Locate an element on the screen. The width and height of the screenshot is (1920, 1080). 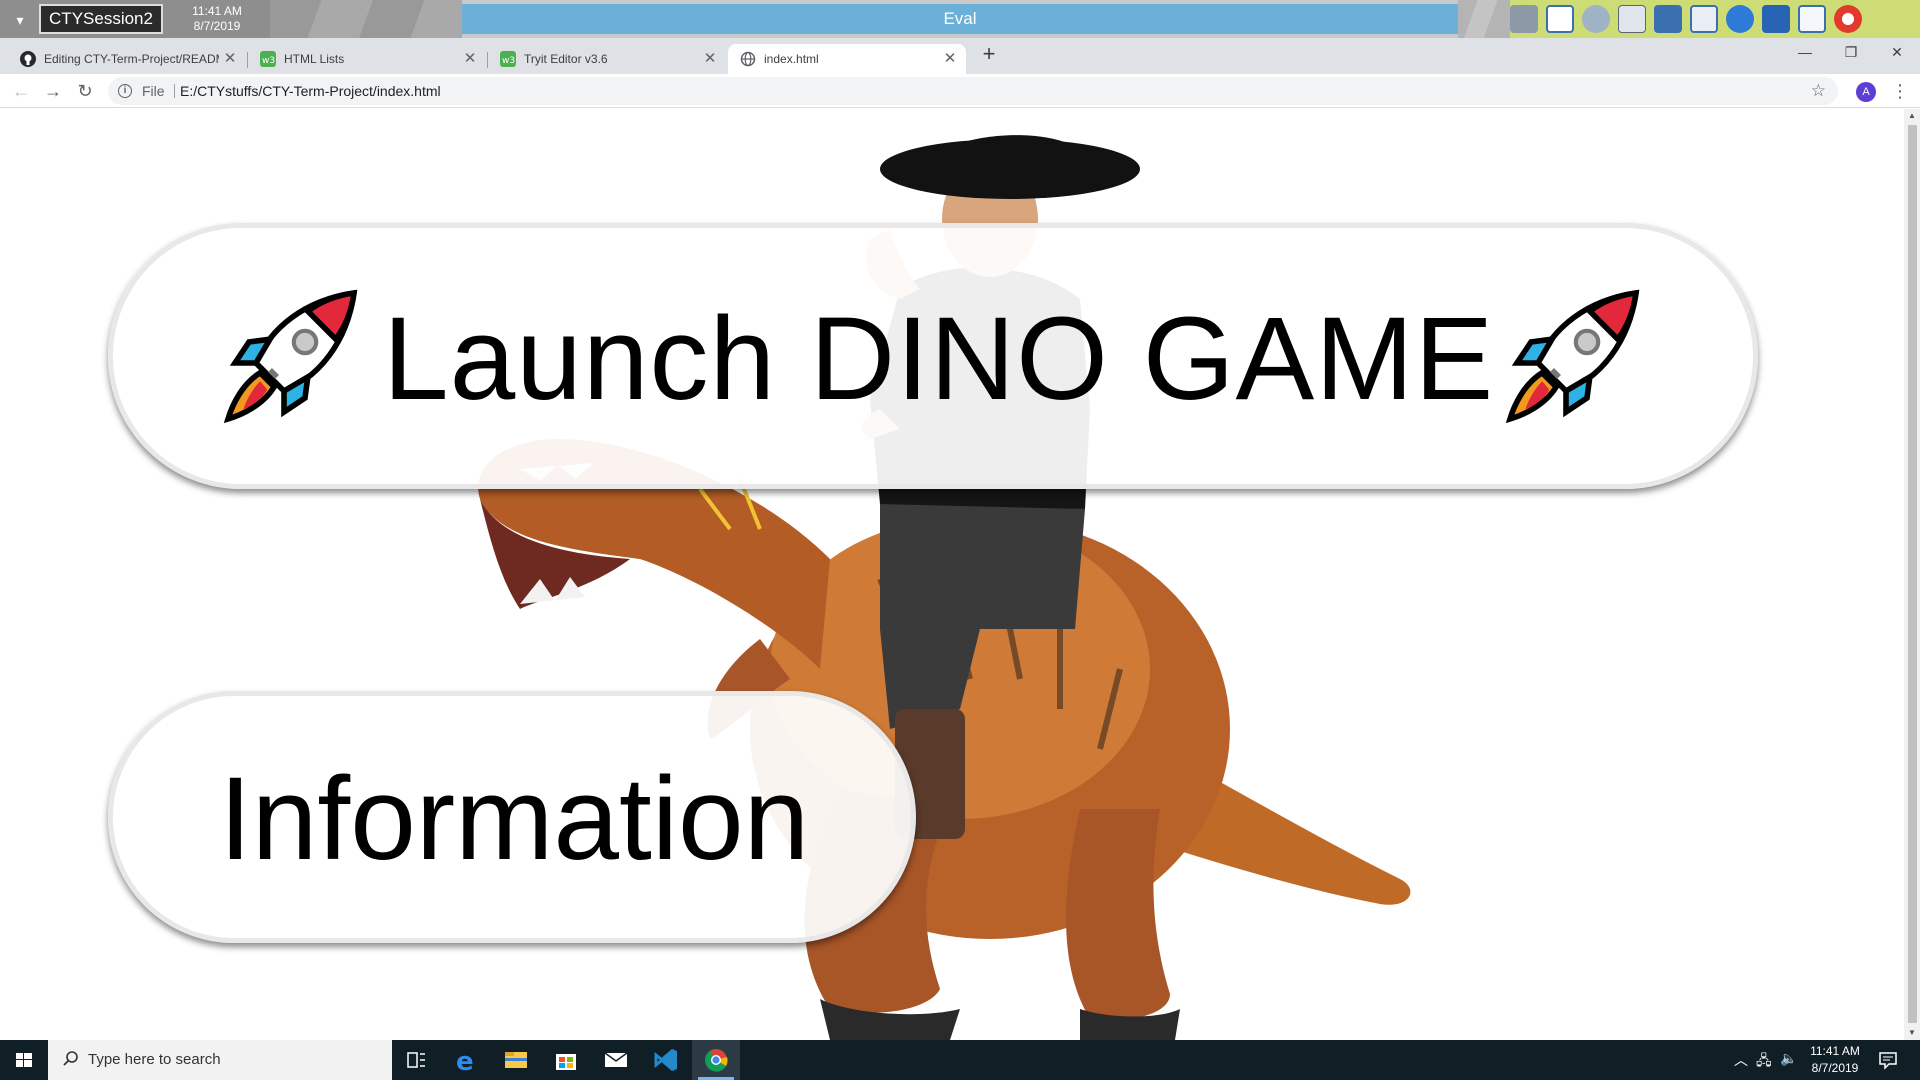
chrome-taskbar-button is located at coordinates (716, 1060).